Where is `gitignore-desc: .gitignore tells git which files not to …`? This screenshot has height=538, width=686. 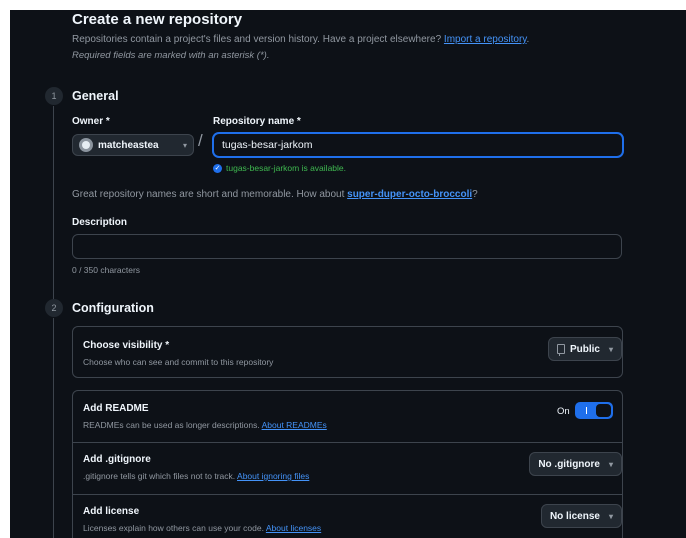 gitignore-desc: .gitignore tells git which files not to … is located at coordinates (196, 476).